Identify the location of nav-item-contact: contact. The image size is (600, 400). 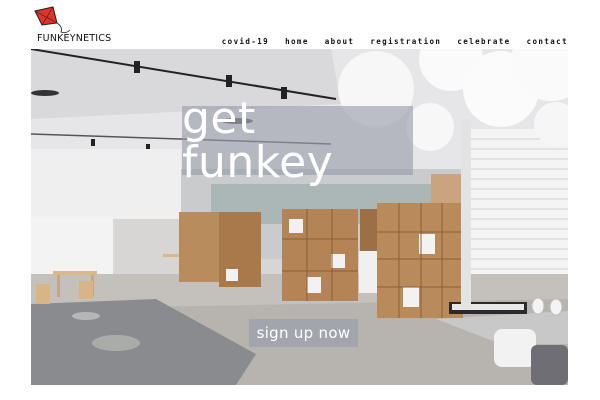
(547, 41).